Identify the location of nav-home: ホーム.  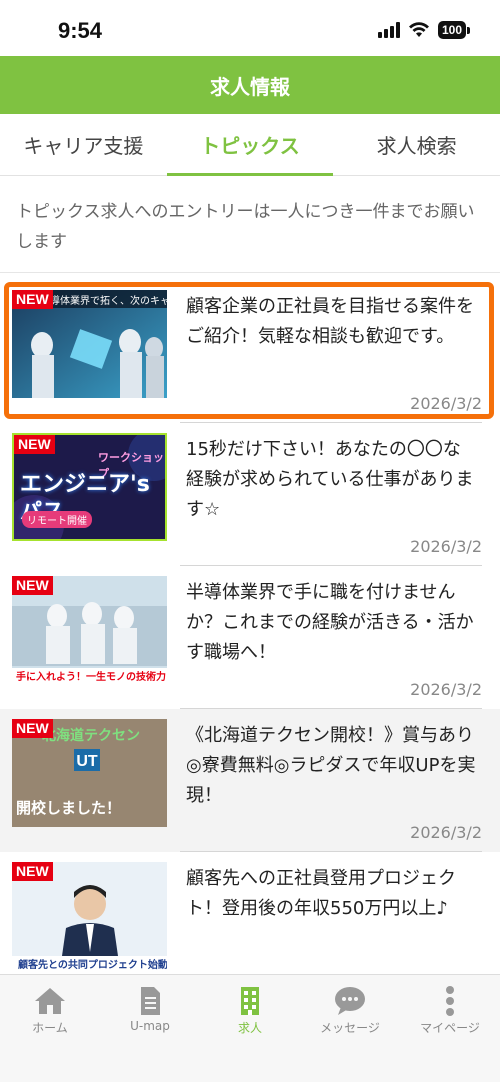
(50, 1028).